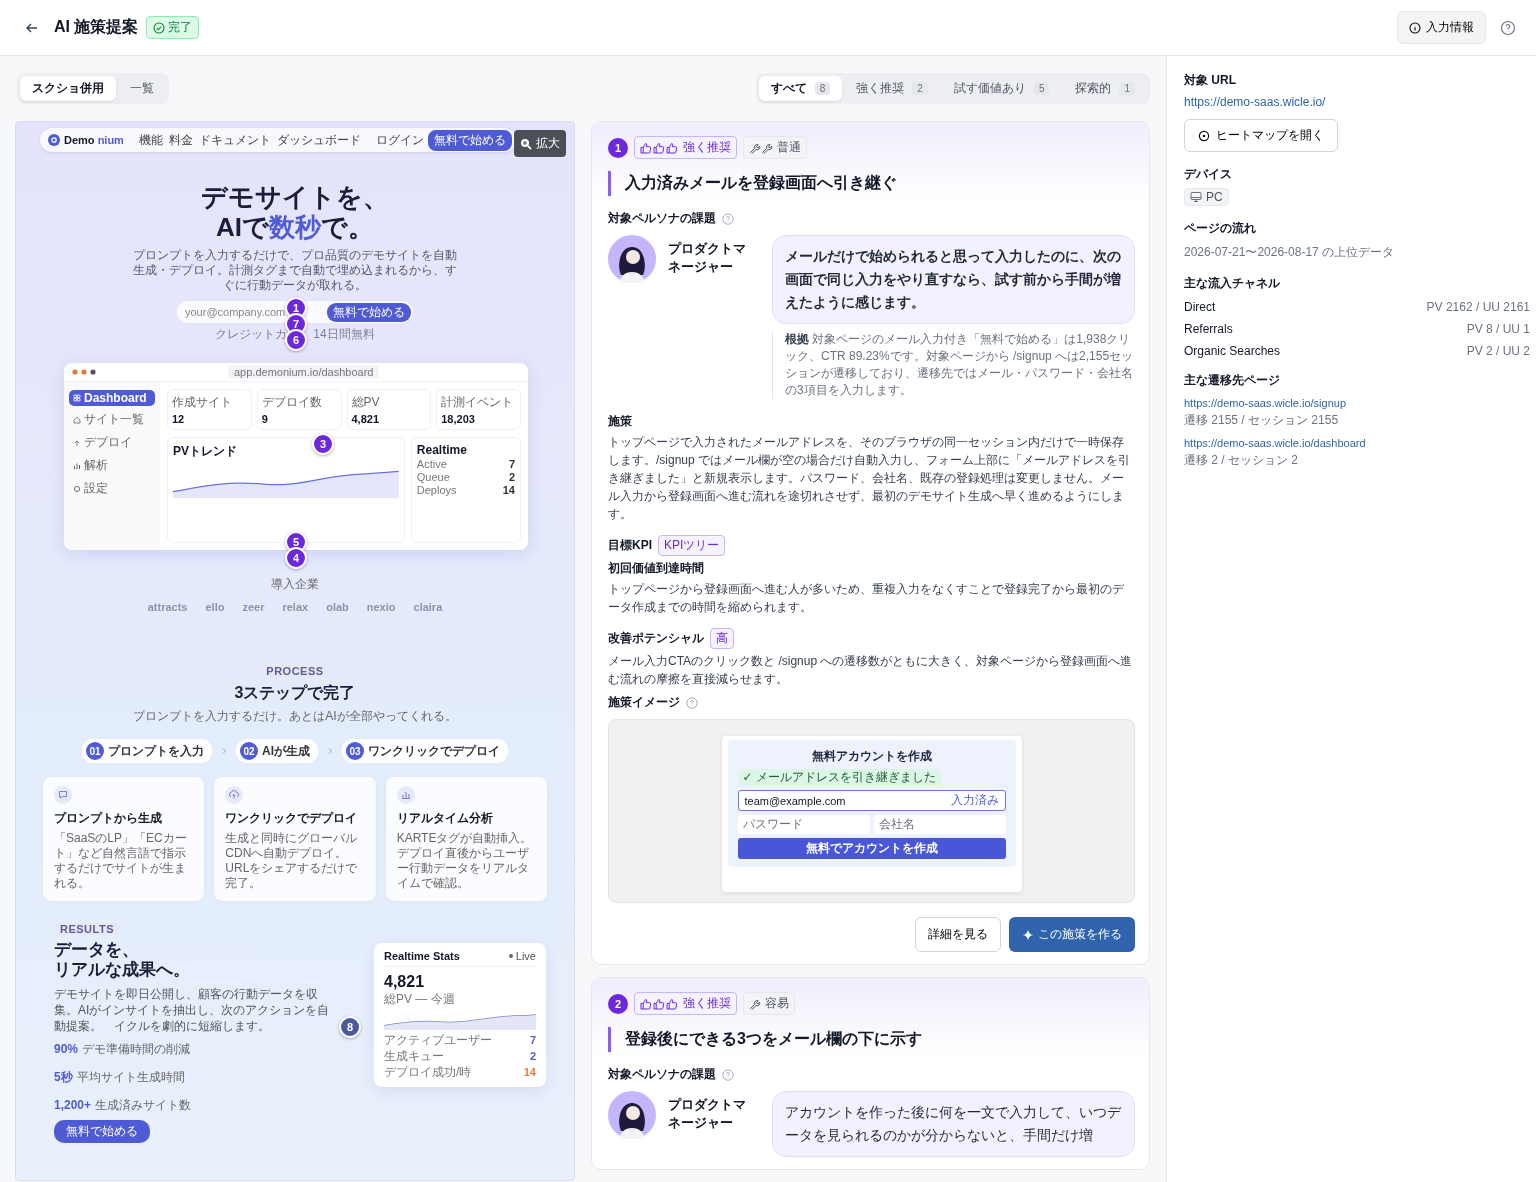  I want to click on sparkle-icon, so click(1028, 934).